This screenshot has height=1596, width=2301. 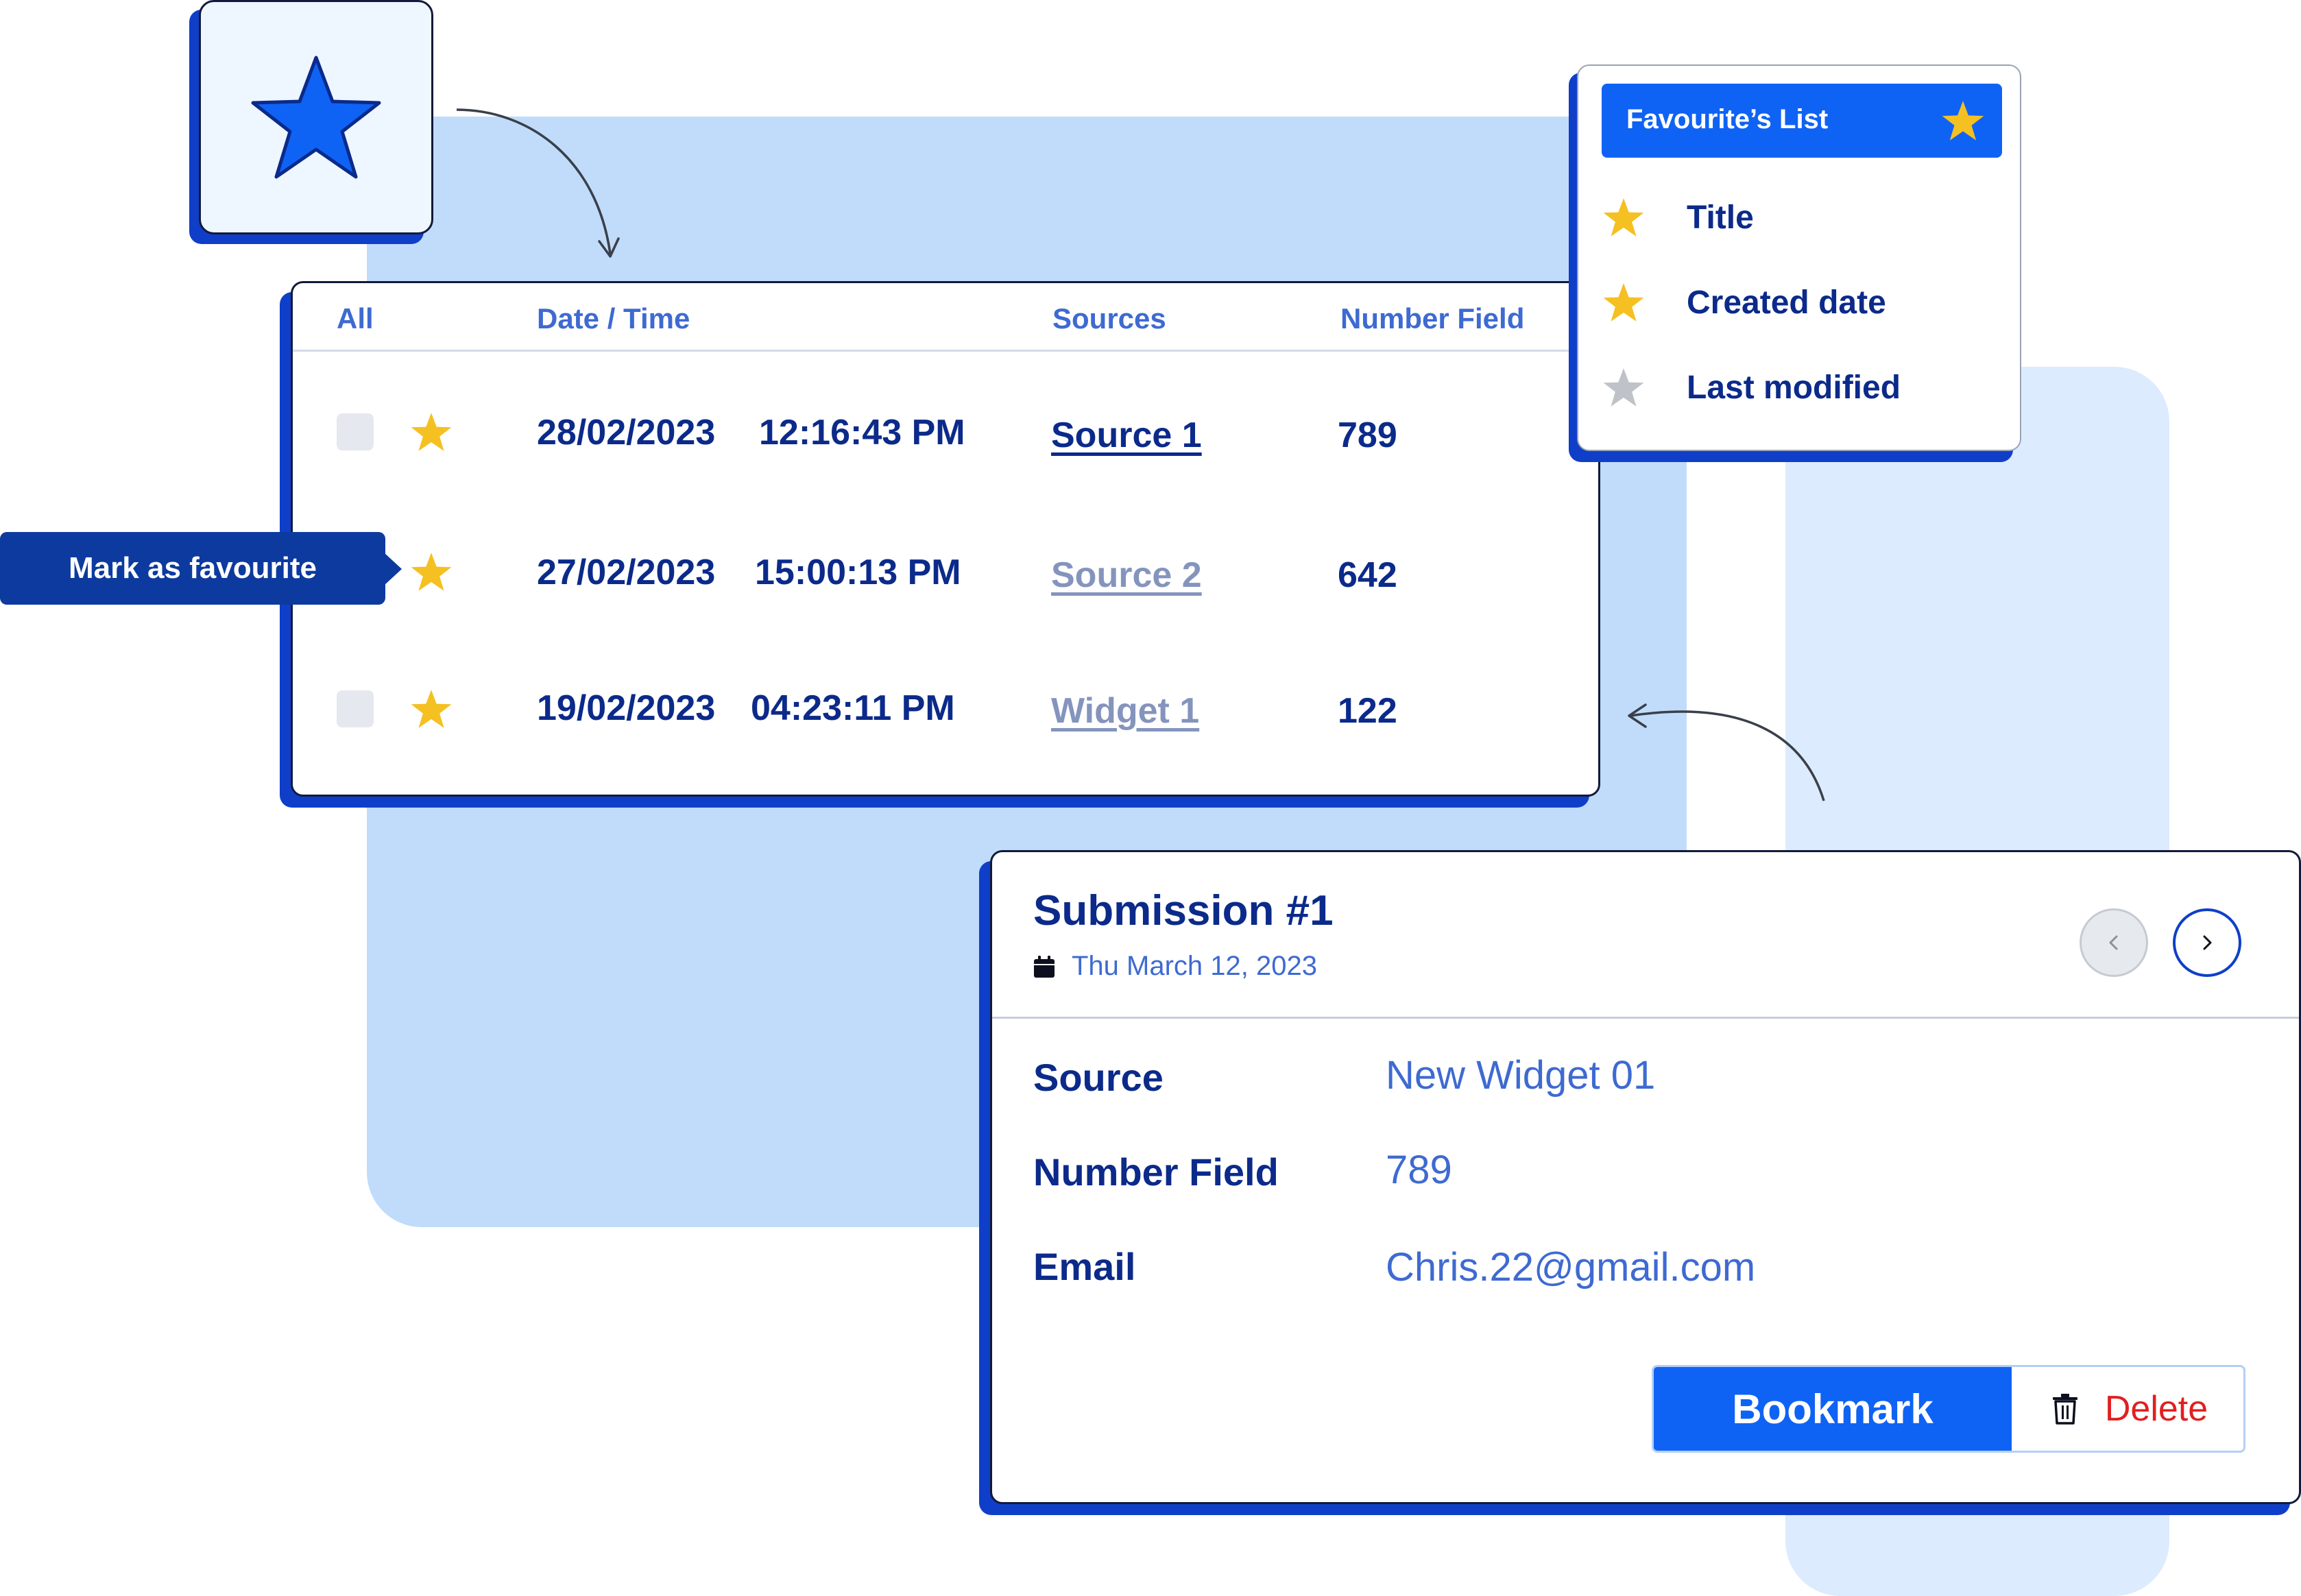 What do you see at coordinates (393, 569) in the screenshot?
I see `tooltip-pointer` at bounding box center [393, 569].